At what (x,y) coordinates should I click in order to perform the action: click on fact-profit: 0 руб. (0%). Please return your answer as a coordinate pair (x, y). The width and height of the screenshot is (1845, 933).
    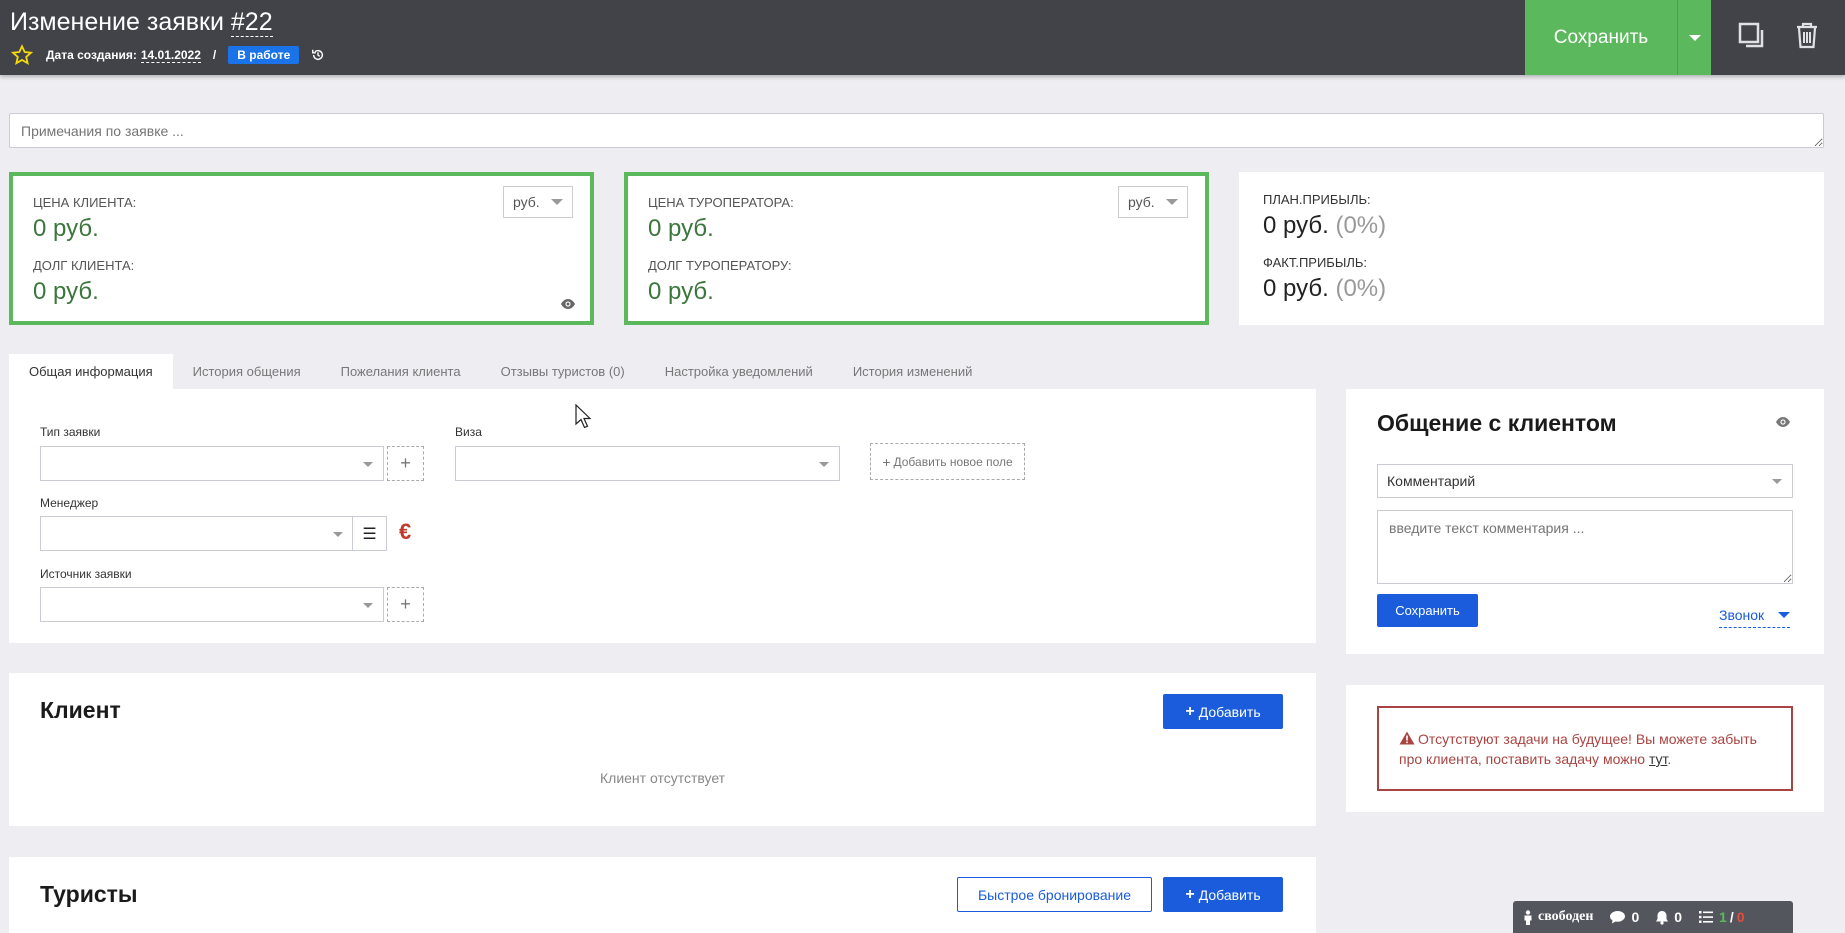
    Looking at the image, I should click on (1324, 289).